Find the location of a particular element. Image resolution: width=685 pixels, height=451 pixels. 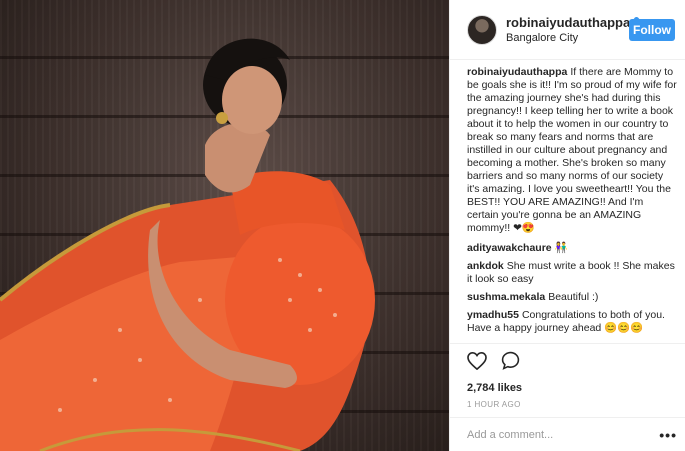

comment-username: ankdok is located at coordinates (485, 266).